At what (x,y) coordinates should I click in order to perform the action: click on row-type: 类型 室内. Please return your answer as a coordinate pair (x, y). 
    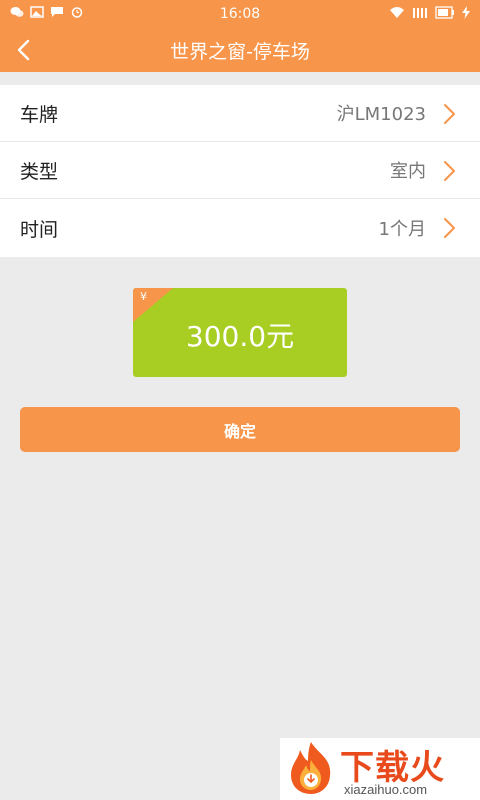
    Looking at the image, I should click on (240, 170).